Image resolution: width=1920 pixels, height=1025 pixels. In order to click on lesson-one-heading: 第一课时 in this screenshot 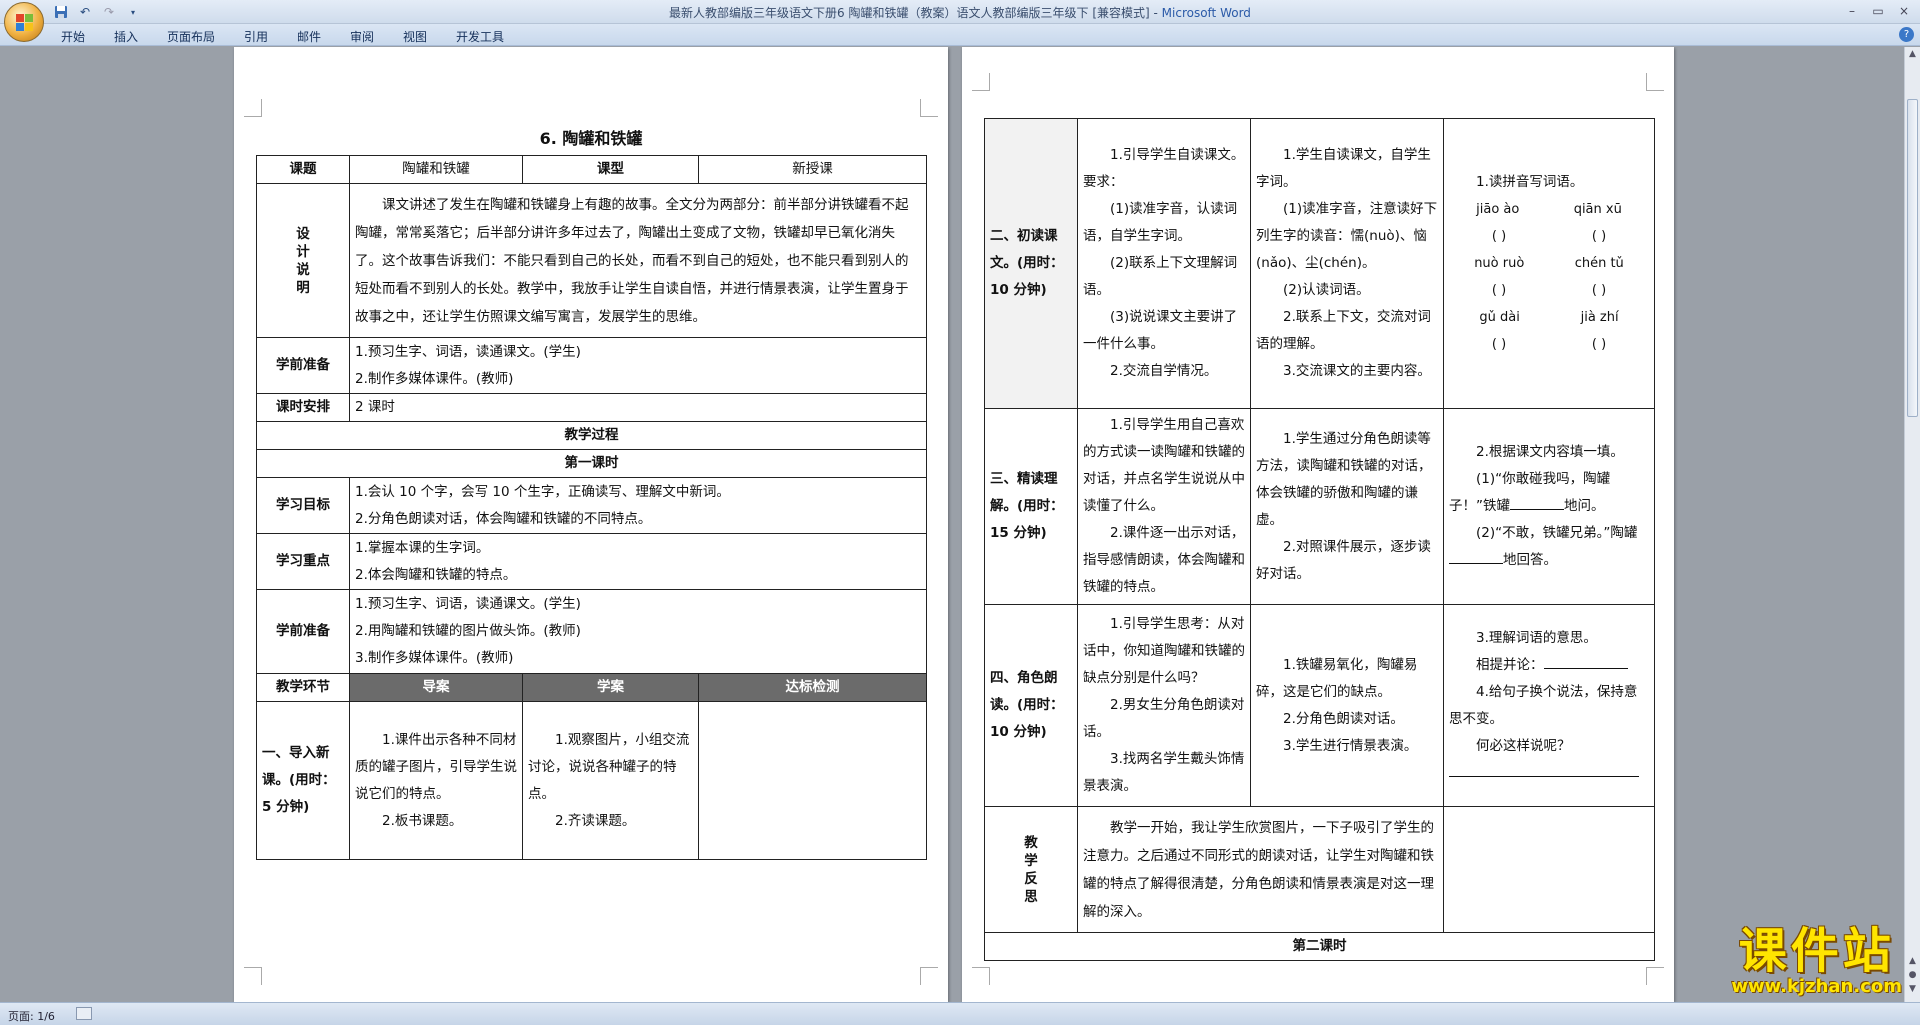, I will do `click(591, 463)`.